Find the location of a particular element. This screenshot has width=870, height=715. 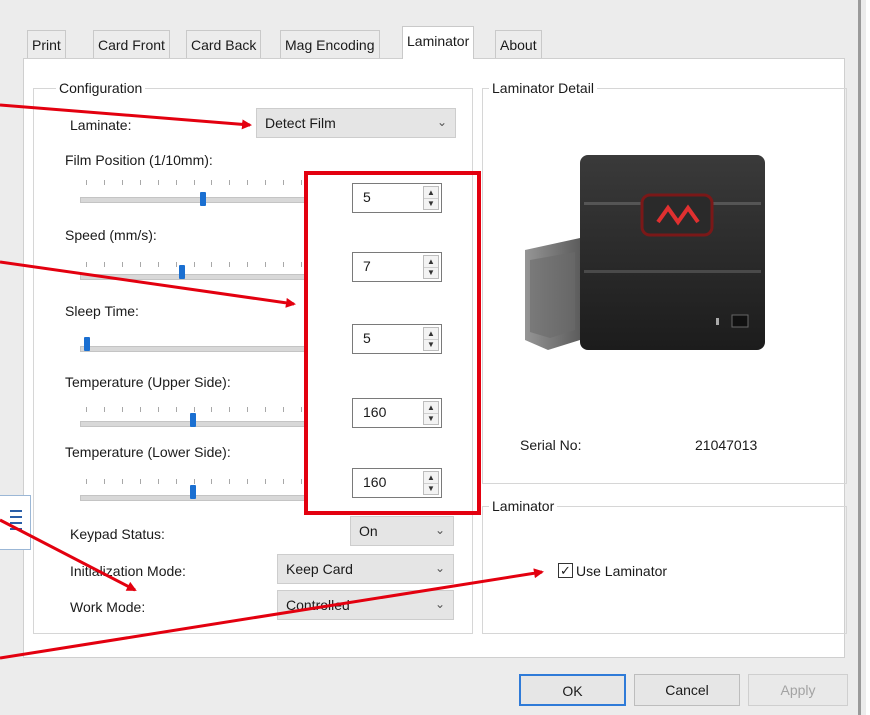

sleep-time-spinbox: 5 ▲ ▼ is located at coordinates (397, 339).